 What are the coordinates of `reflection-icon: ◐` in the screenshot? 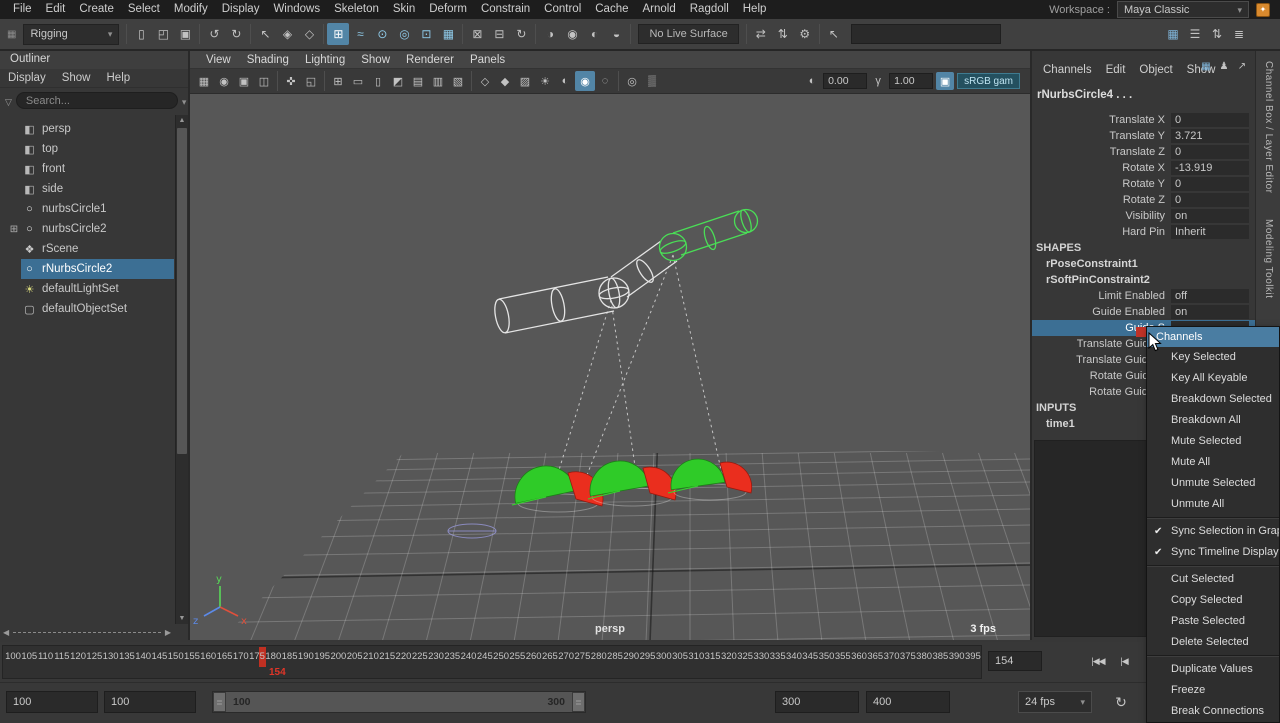 It's located at (594, 34).